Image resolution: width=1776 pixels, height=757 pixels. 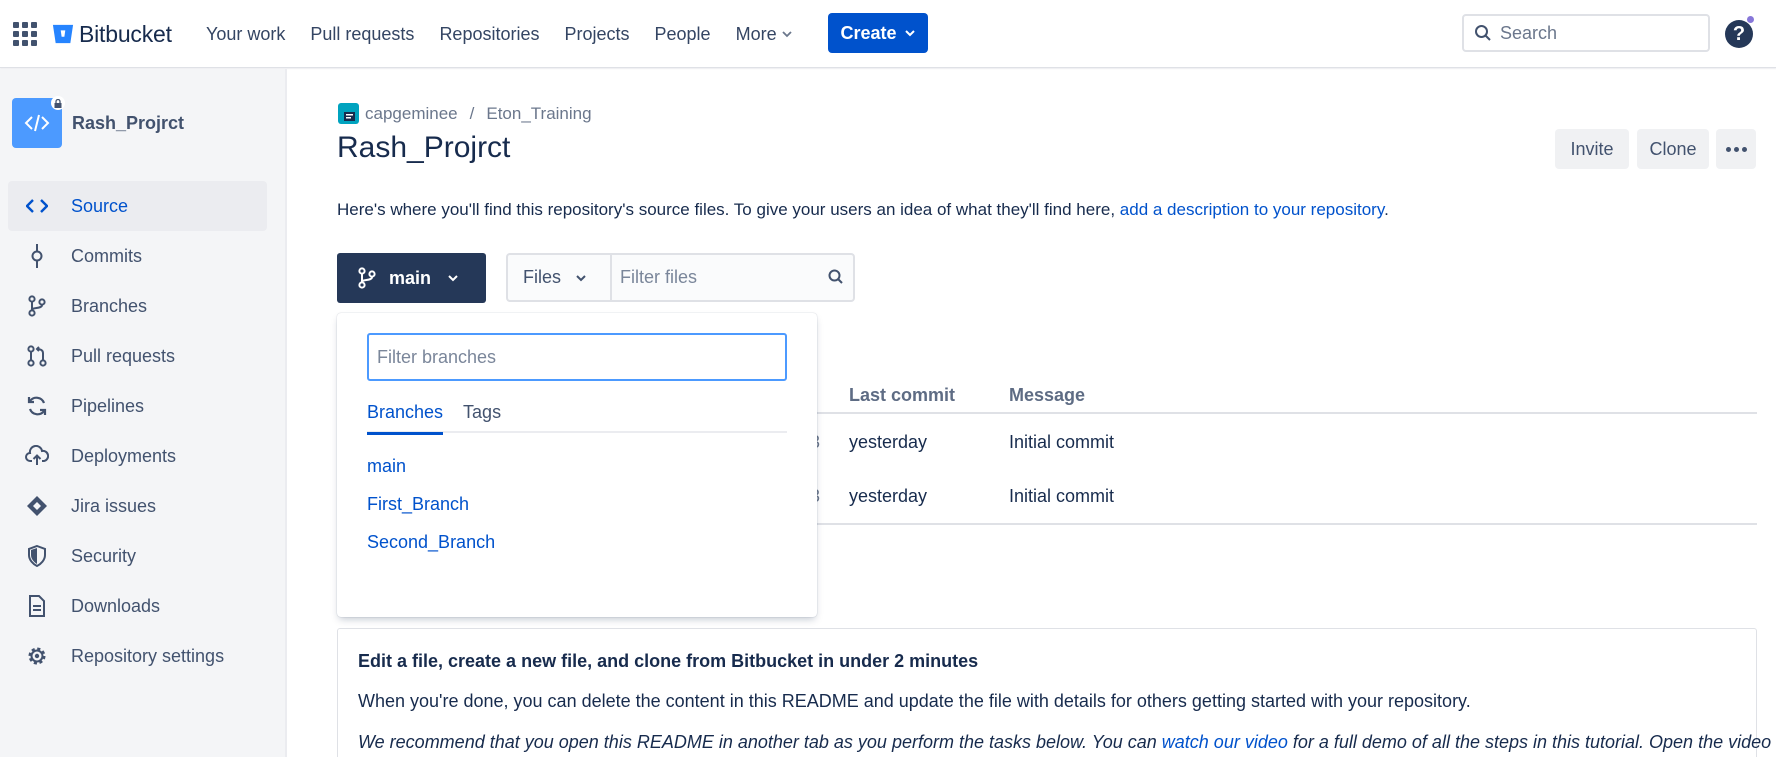 What do you see at coordinates (245, 34) in the screenshot?
I see `nav-your-work: Your work` at bounding box center [245, 34].